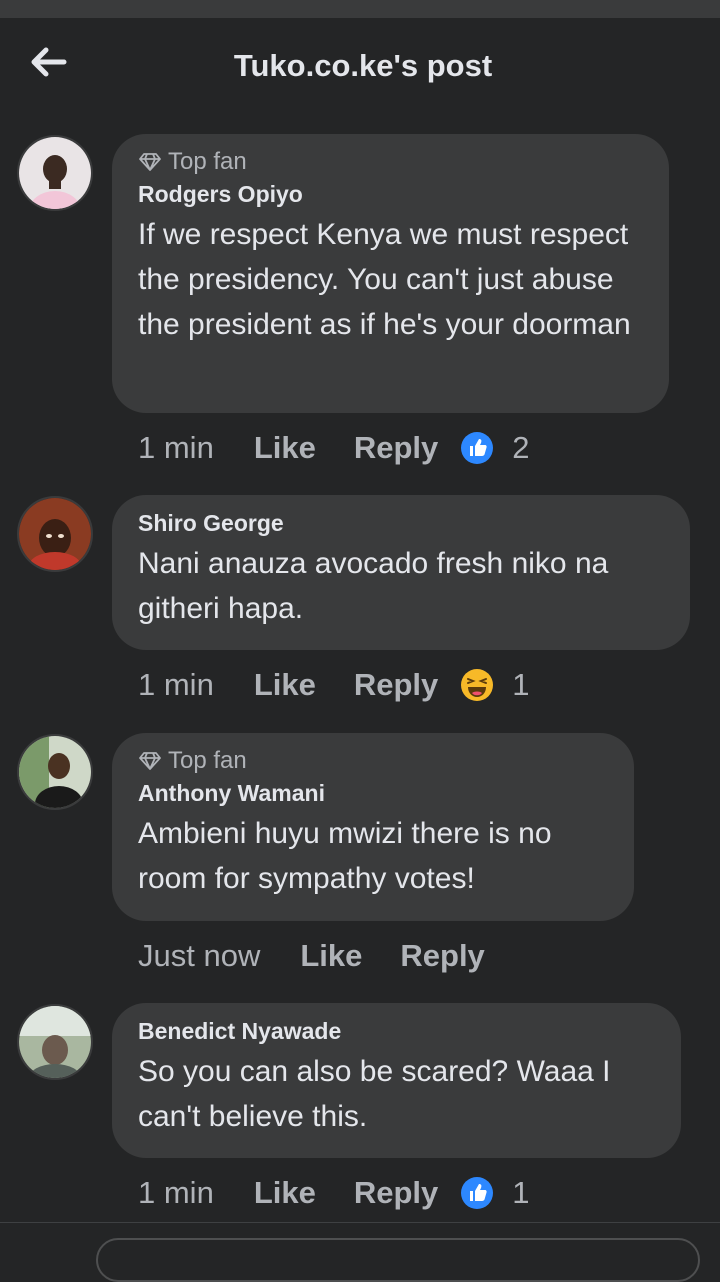 This screenshot has height=1282, width=720. Describe the element at coordinates (334, 448) in the screenshot. I see `comment-actions: 1 min Like Reply 2` at that location.